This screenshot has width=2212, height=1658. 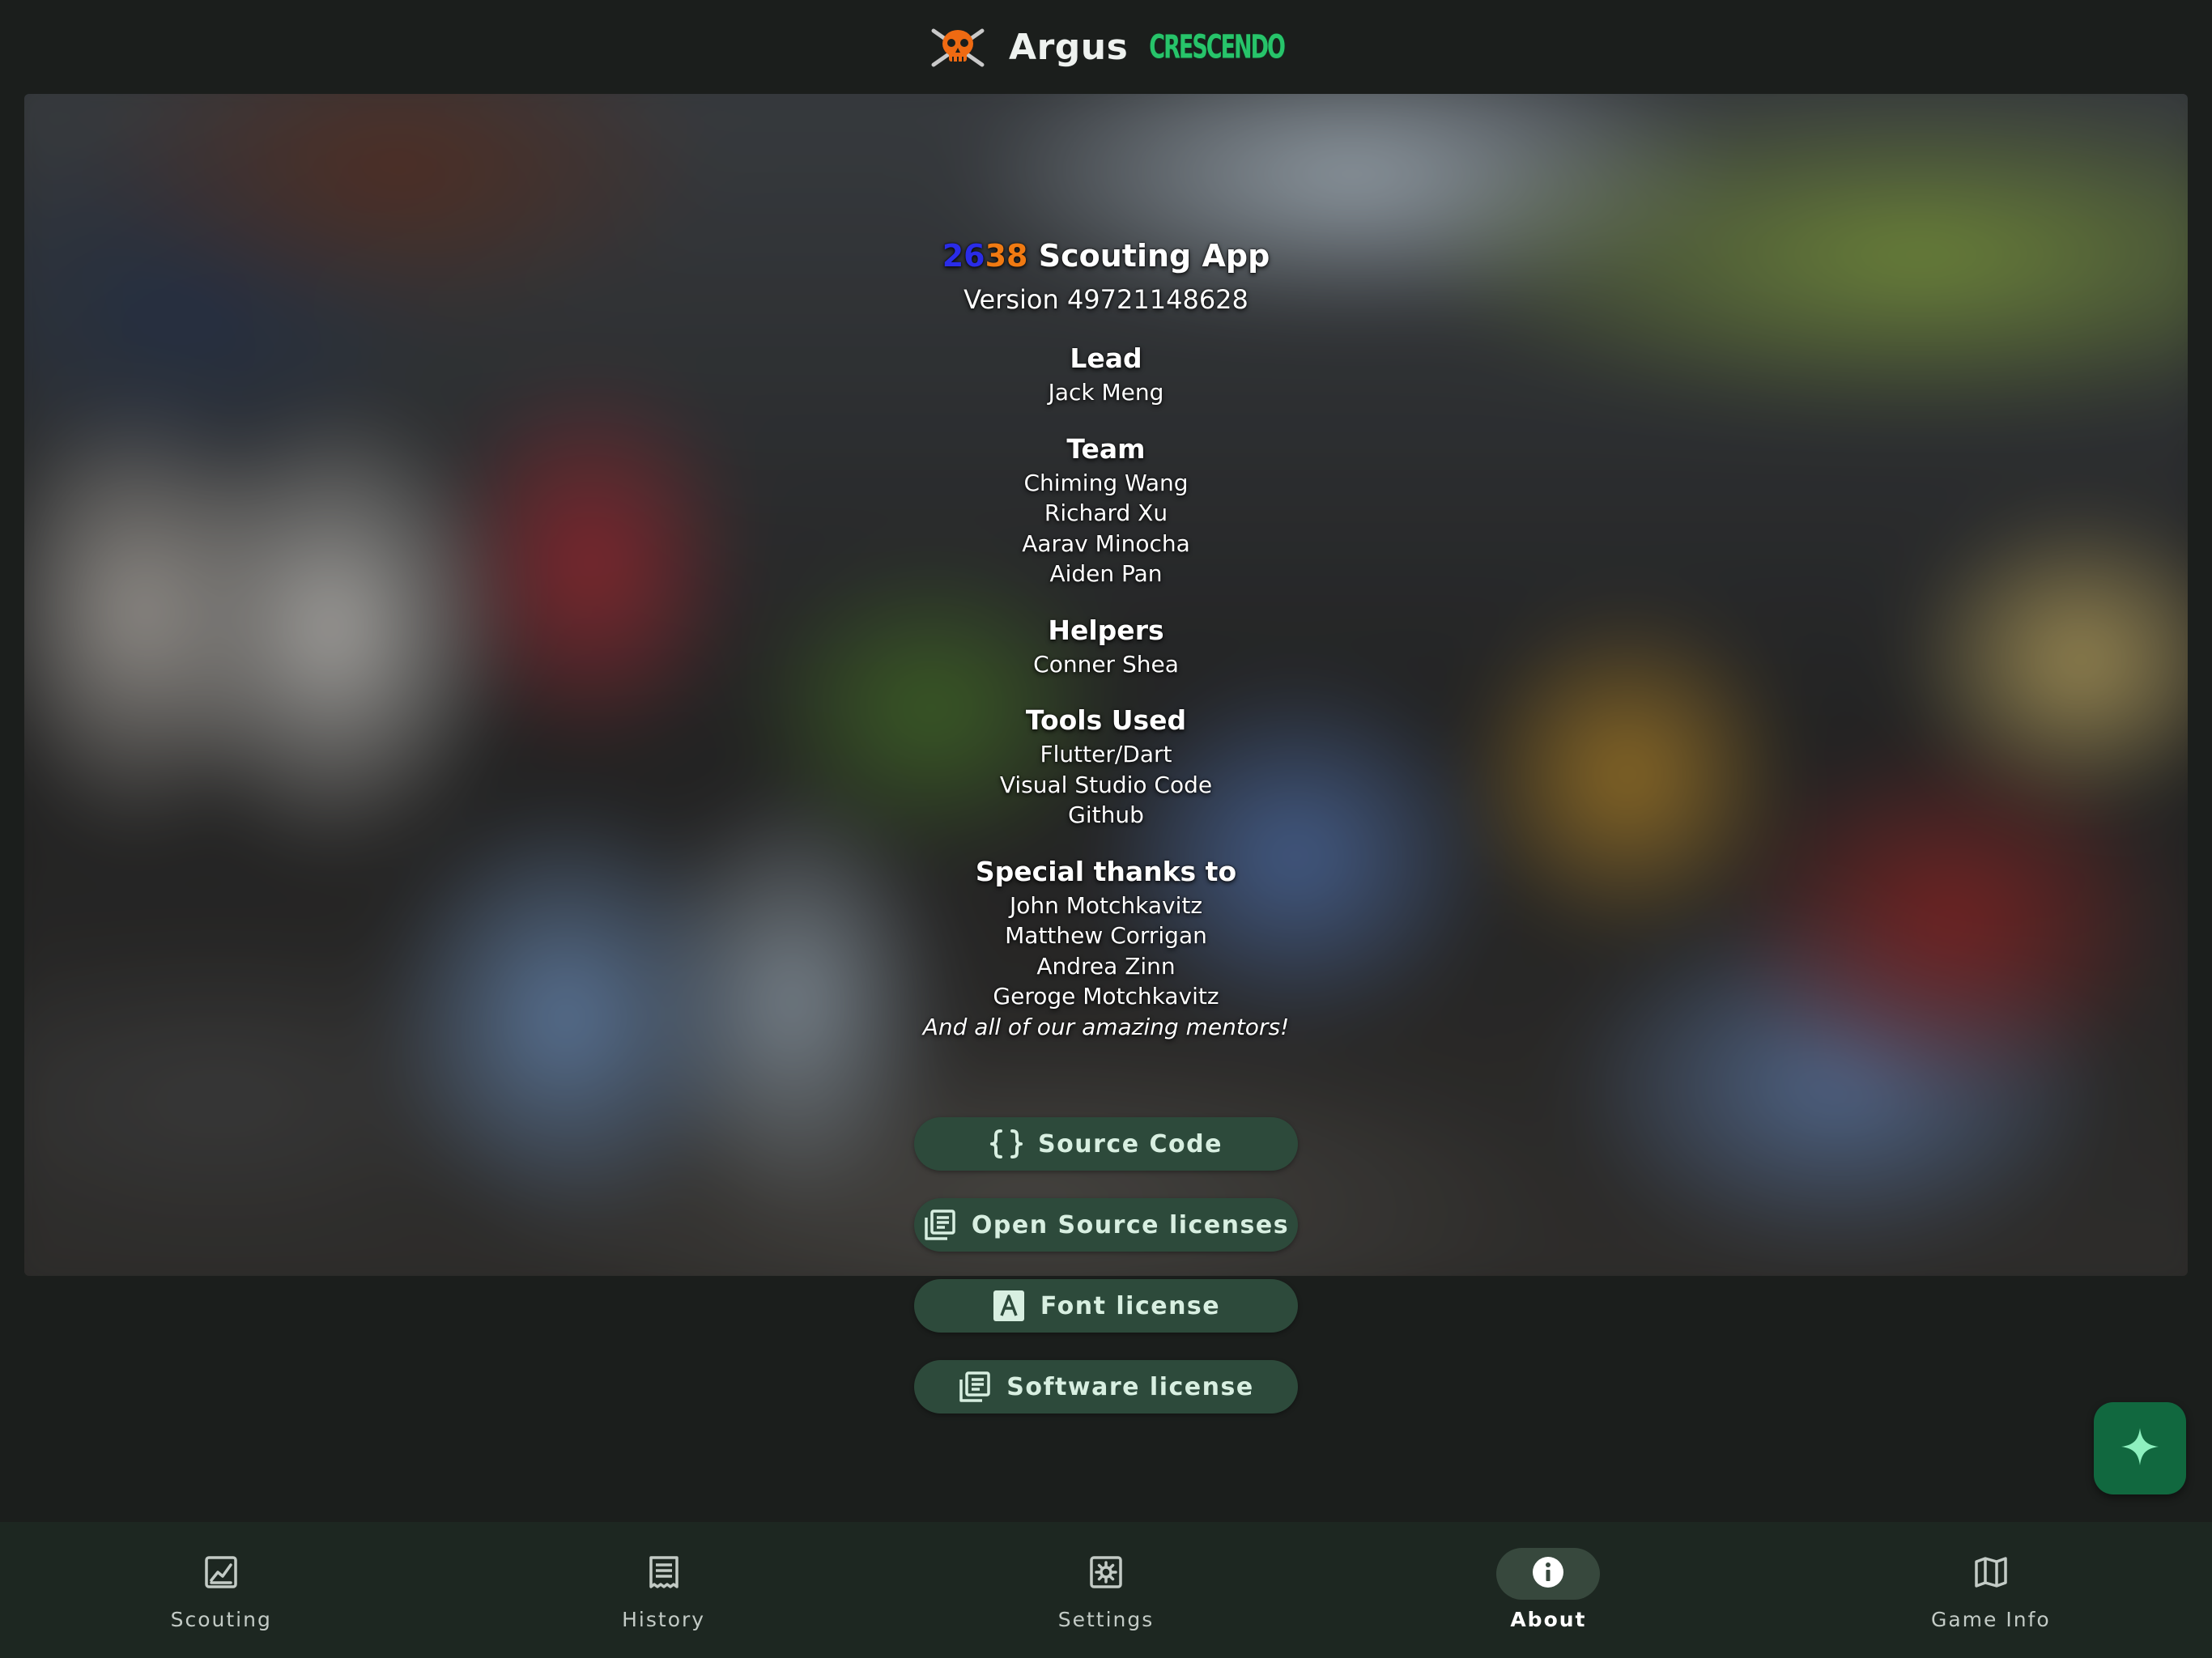 What do you see at coordinates (1106, 299) in the screenshot?
I see `version-text: Version 49721148628` at bounding box center [1106, 299].